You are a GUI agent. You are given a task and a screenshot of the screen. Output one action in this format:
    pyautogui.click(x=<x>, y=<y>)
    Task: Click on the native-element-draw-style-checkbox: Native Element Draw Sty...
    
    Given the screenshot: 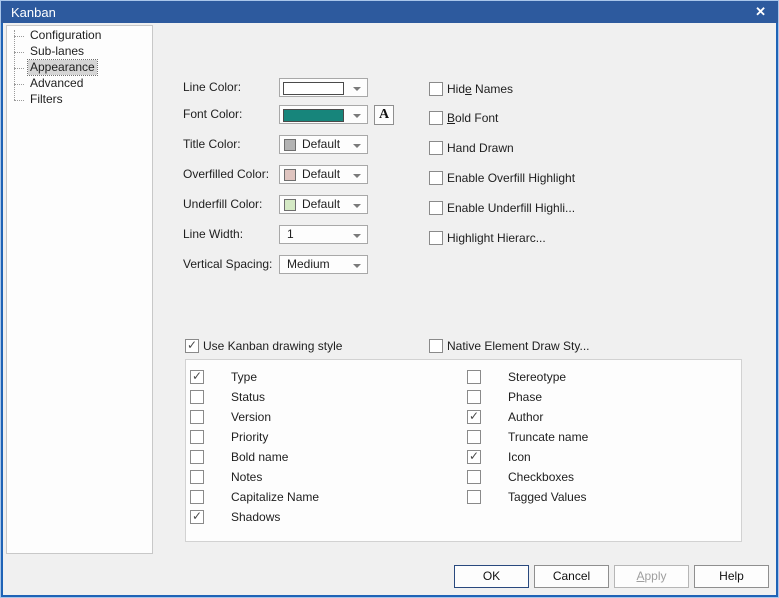 What is the action you would take?
    pyautogui.click(x=509, y=346)
    